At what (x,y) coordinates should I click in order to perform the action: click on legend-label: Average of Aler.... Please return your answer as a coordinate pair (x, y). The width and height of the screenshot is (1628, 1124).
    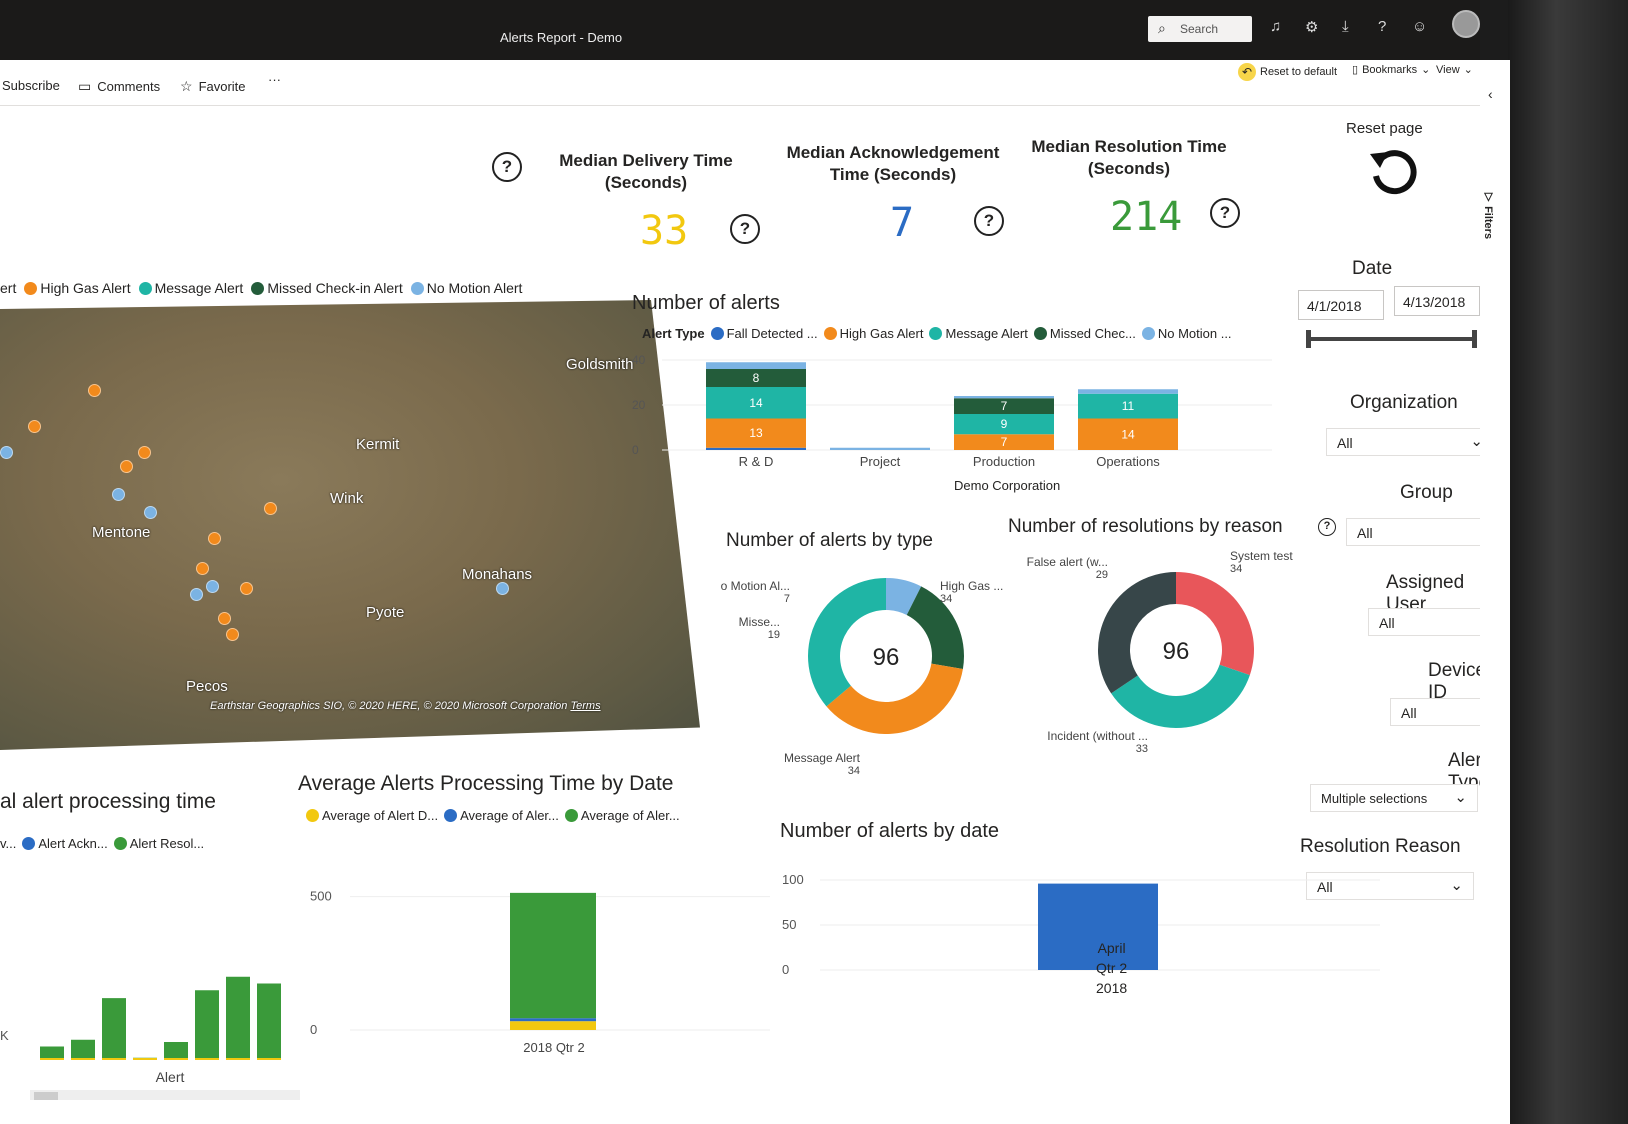
    Looking at the image, I should click on (509, 815).